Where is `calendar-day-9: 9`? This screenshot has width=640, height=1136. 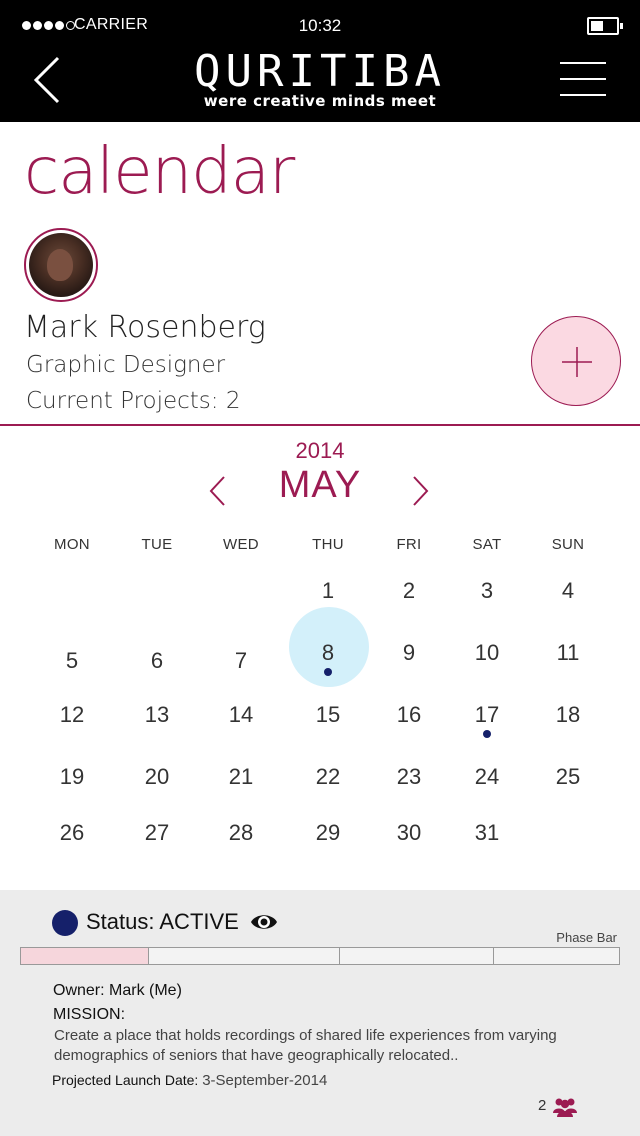 calendar-day-9: 9 is located at coordinates (409, 653).